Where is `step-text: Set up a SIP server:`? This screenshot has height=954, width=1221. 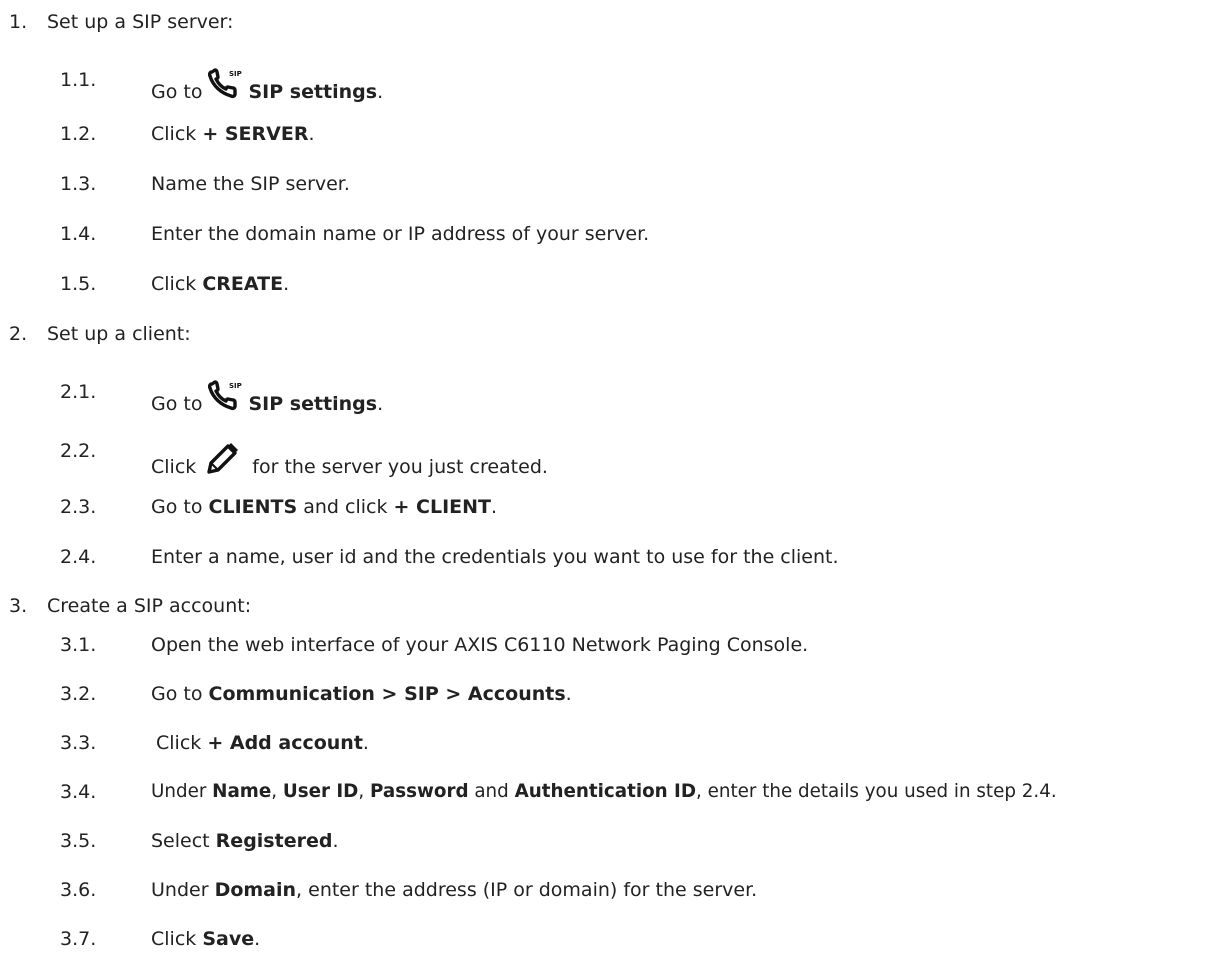 step-text: Set up a SIP server: is located at coordinates (140, 22).